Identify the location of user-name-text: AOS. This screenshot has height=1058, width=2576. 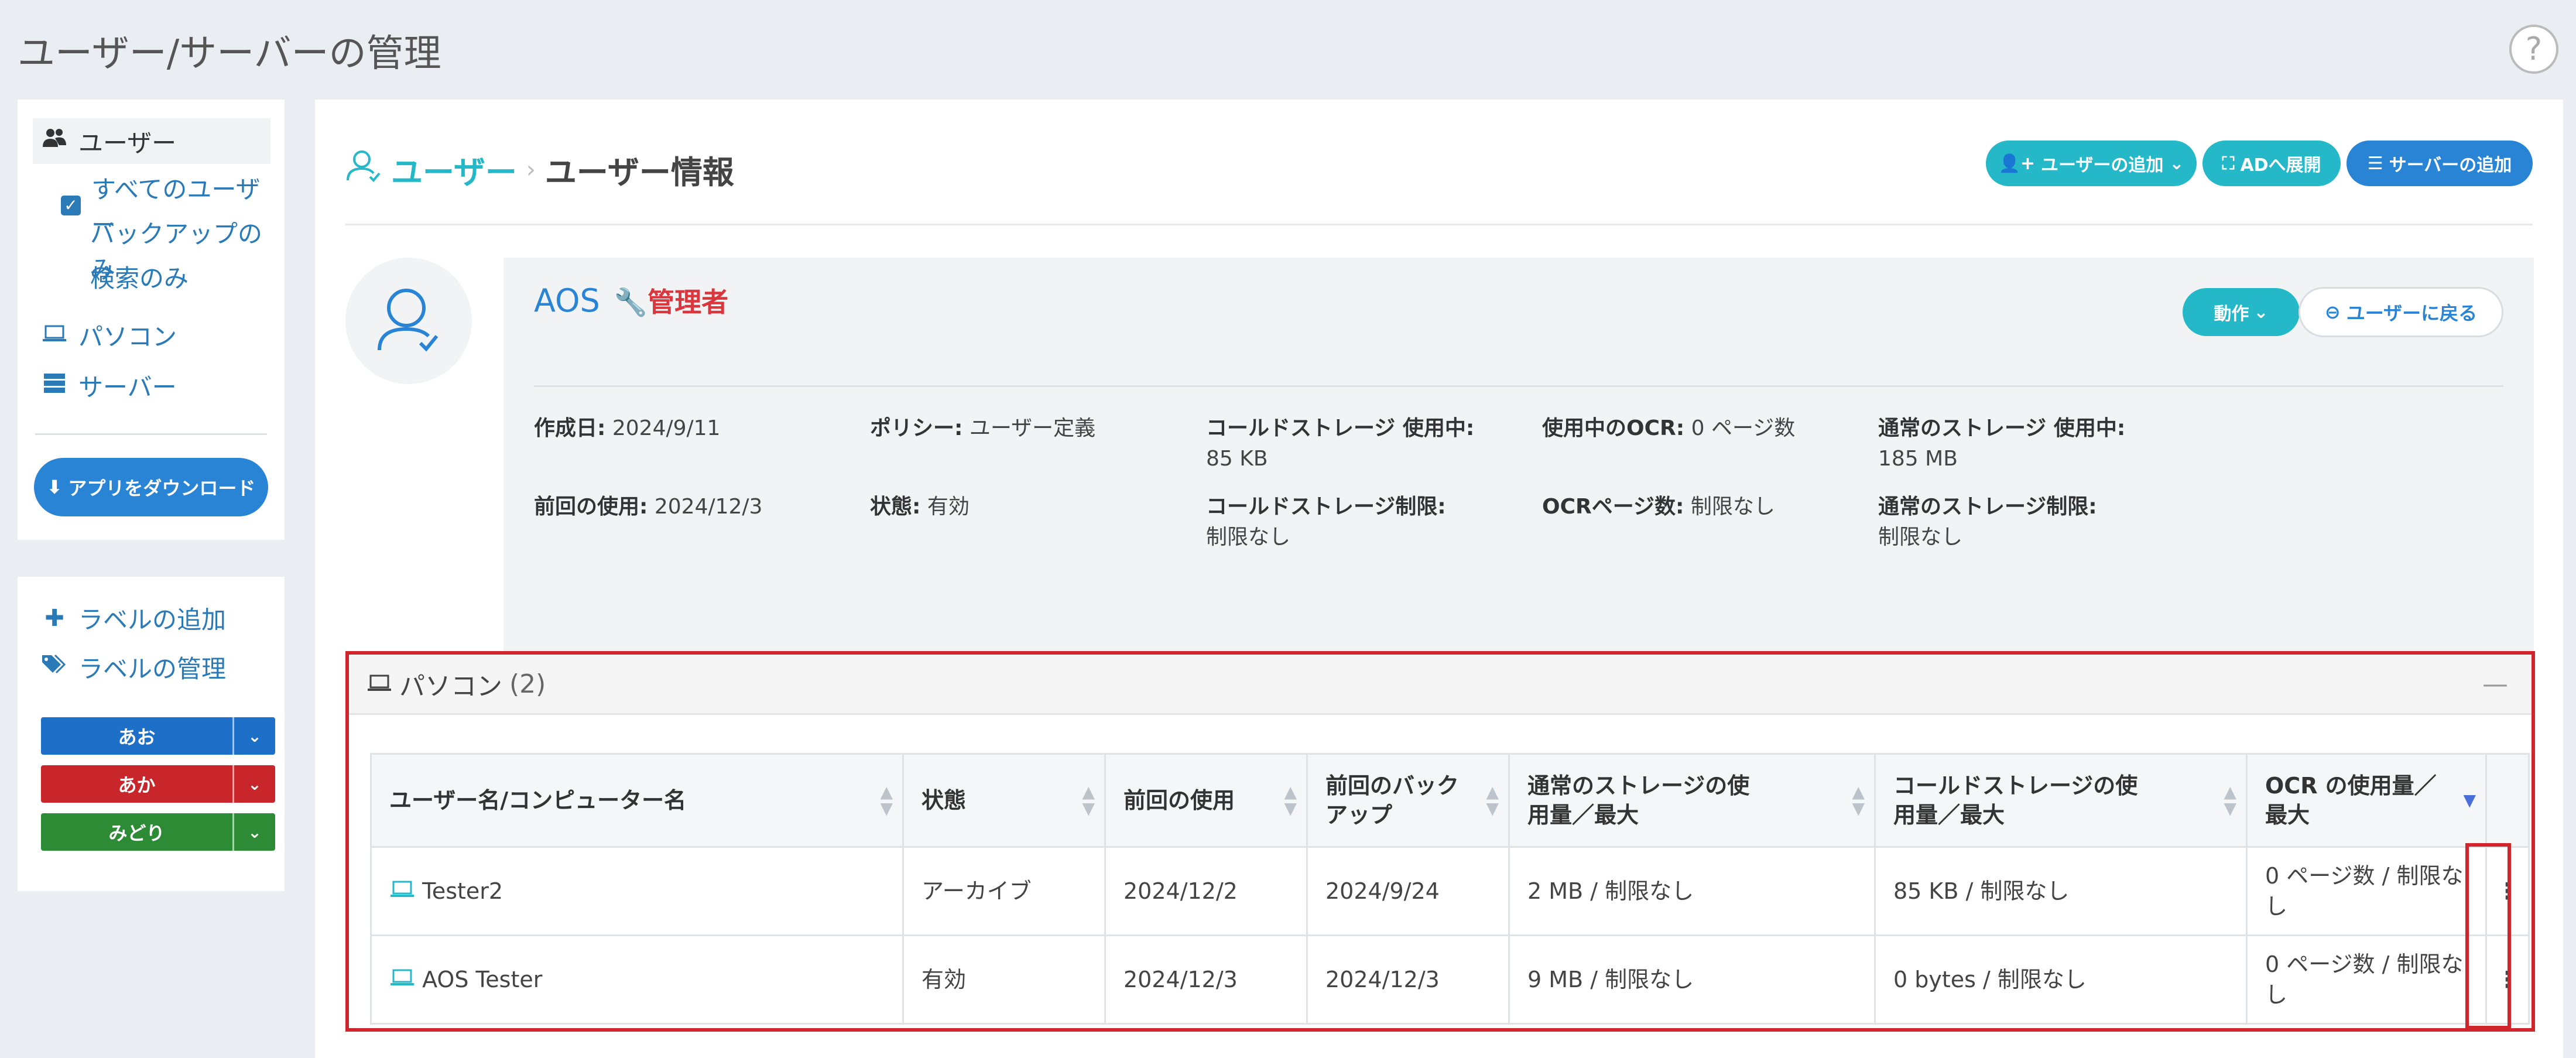
(567, 300).